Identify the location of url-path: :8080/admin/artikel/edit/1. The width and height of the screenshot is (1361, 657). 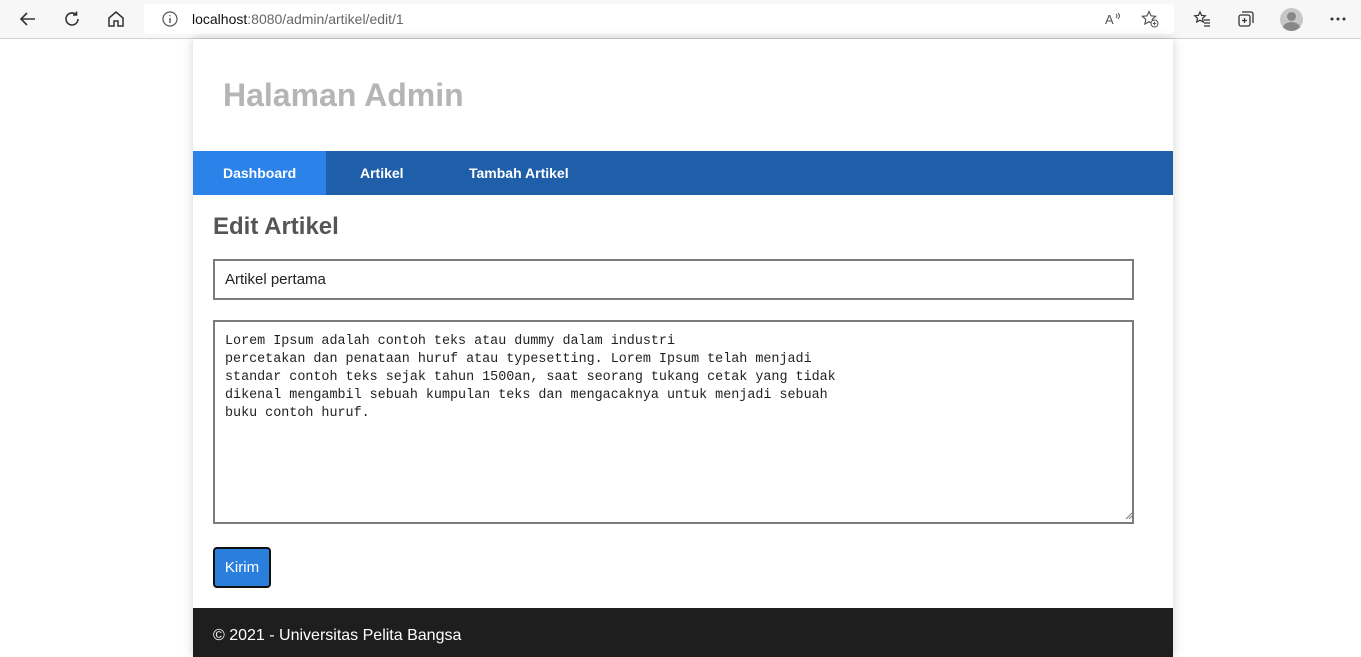
(325, 19).